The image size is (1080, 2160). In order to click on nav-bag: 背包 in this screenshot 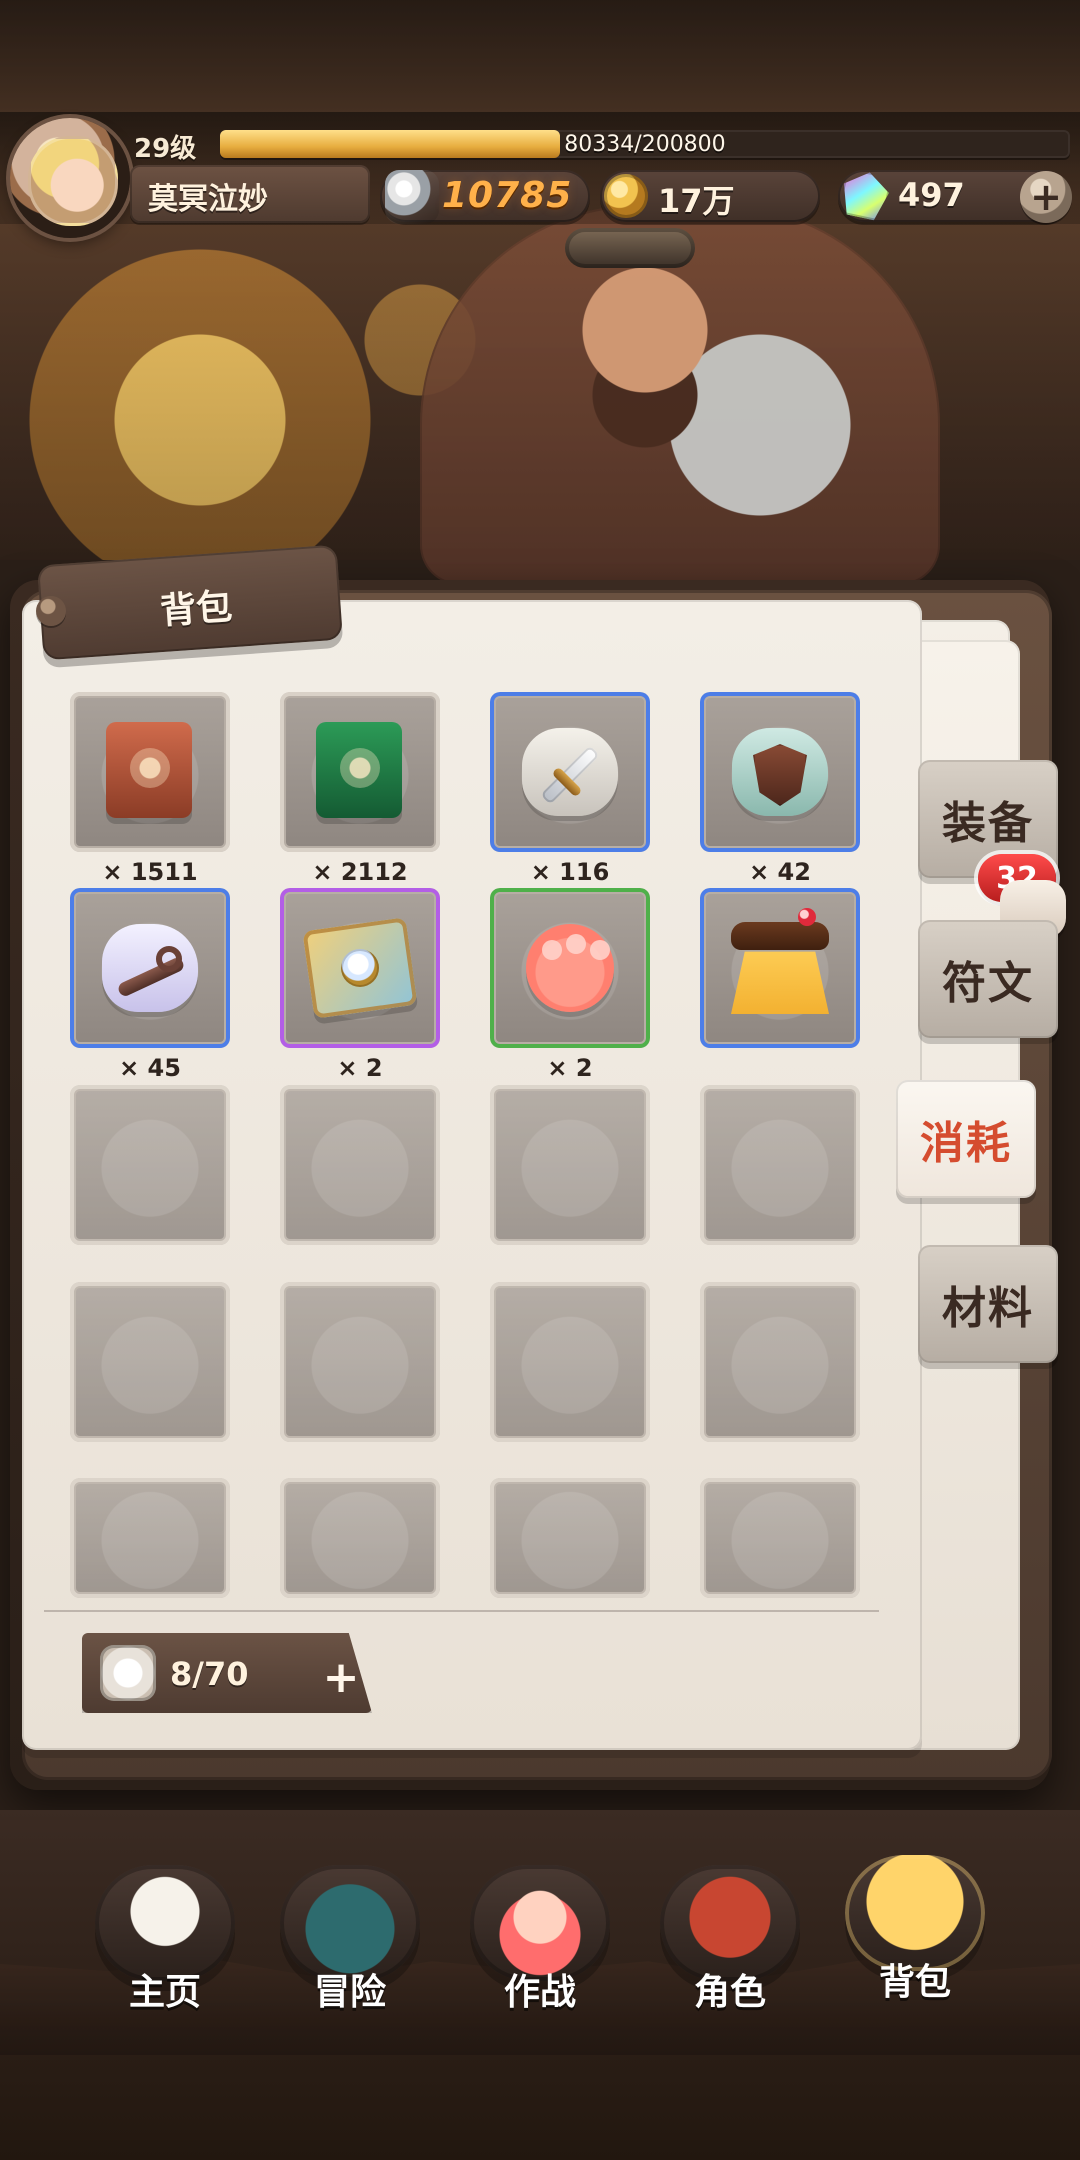, I will do `click(915, 1930)`.